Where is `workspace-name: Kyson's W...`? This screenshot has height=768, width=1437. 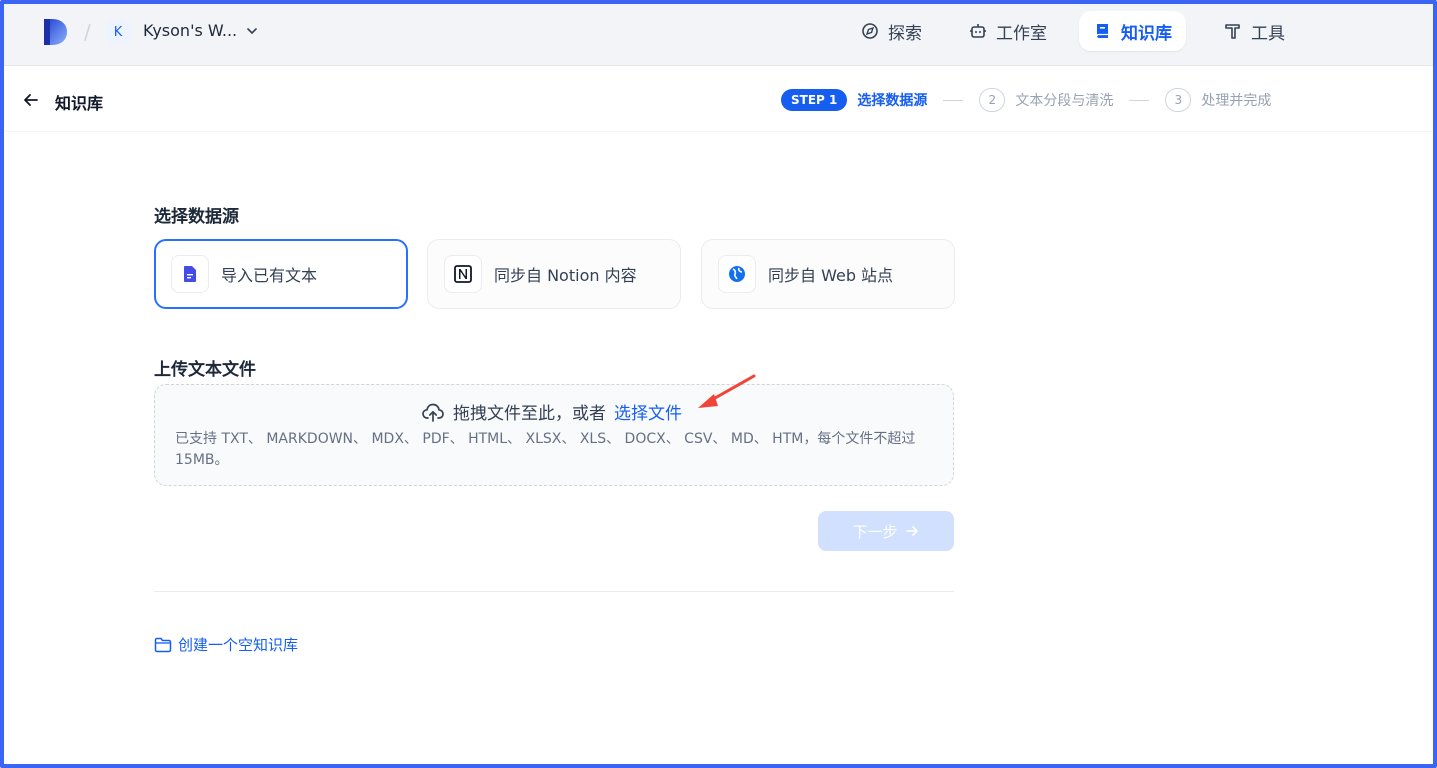 workspace-name: Kyson's W... is located at coordinates (190, 30).